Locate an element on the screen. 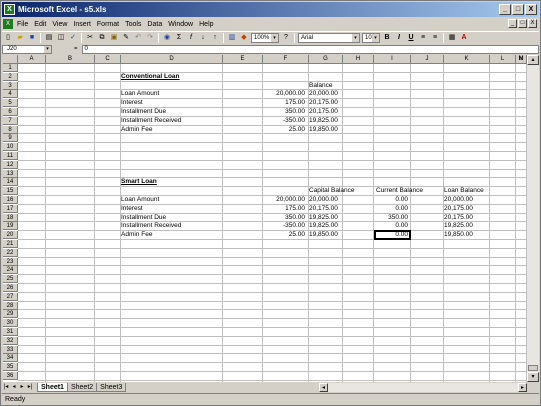  conventional-value-cell: 350.00 is located at coordinates (264, 112).